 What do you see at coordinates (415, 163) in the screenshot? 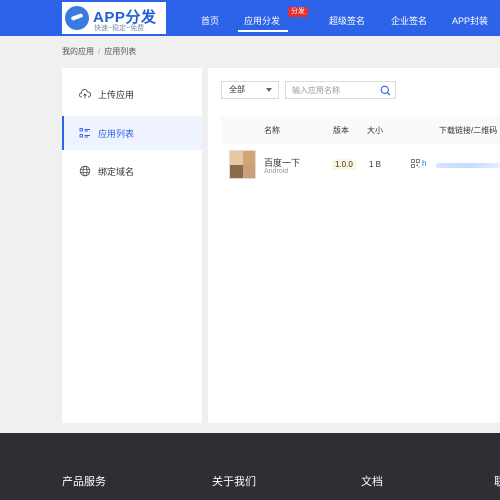
I see `qrcode-icon` at bounding box center [415, 163].